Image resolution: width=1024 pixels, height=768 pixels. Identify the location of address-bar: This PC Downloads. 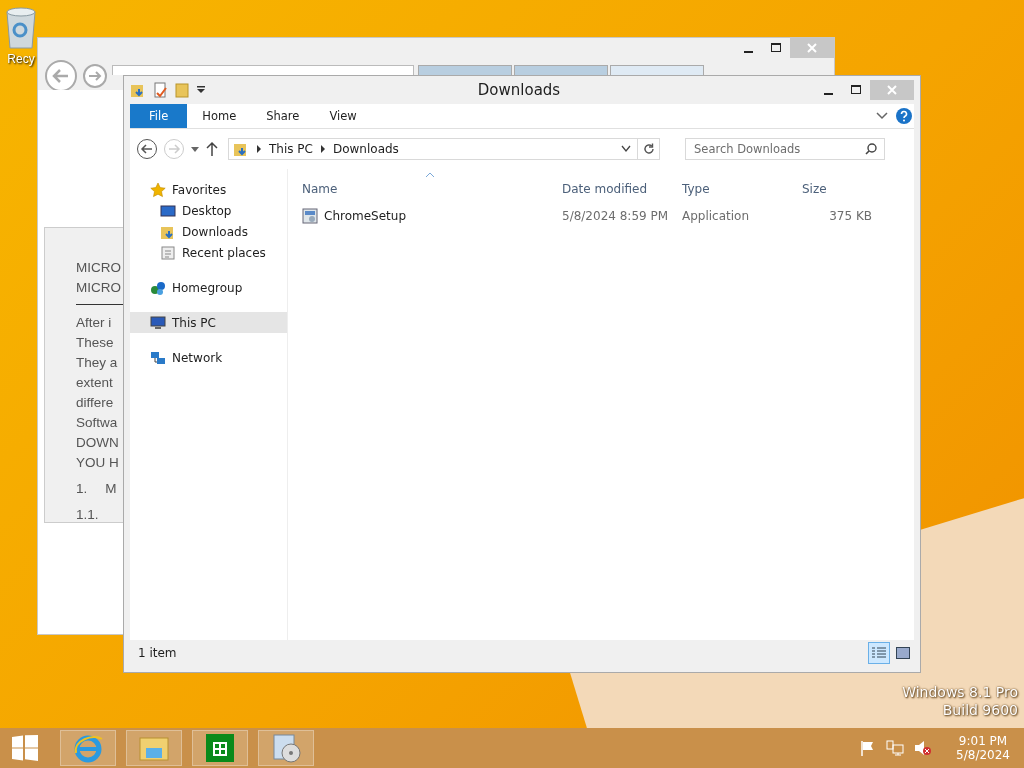
(433, 149).